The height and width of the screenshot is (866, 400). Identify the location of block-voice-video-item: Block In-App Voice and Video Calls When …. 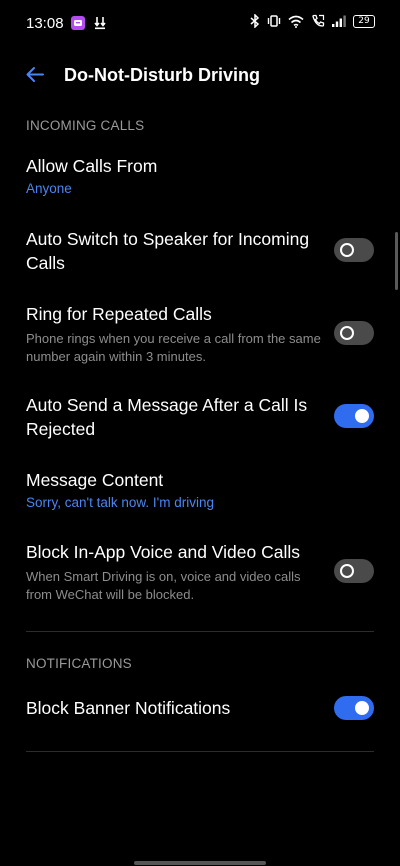
(200, 572).